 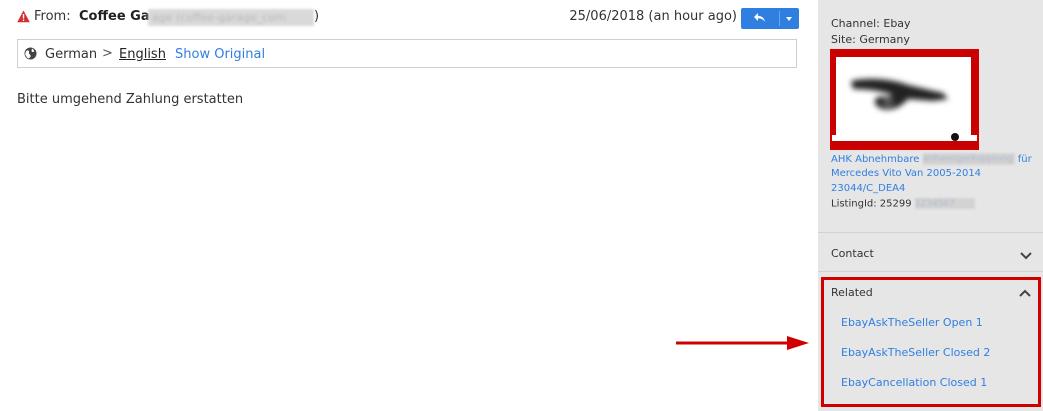 What do you see at coordinates (852, 253) in the screenshot?
I see `contact-title: Contact` at bounding box center [852, 253].